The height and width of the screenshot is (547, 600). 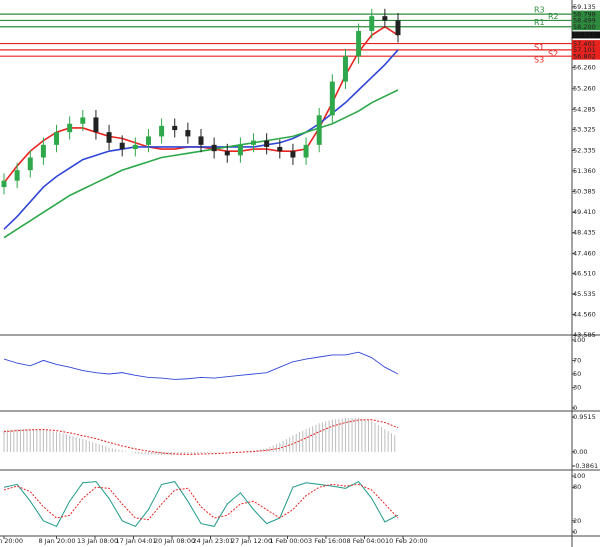 I want to click on price-tick-label: 45.535, so click(x=584, y=294).